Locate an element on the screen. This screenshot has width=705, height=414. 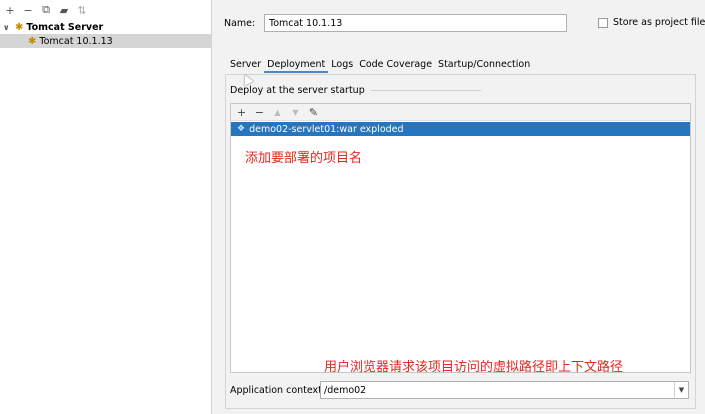
tree-item-label: Tomcat 10.1.13 is located at coordinates (76, 41).